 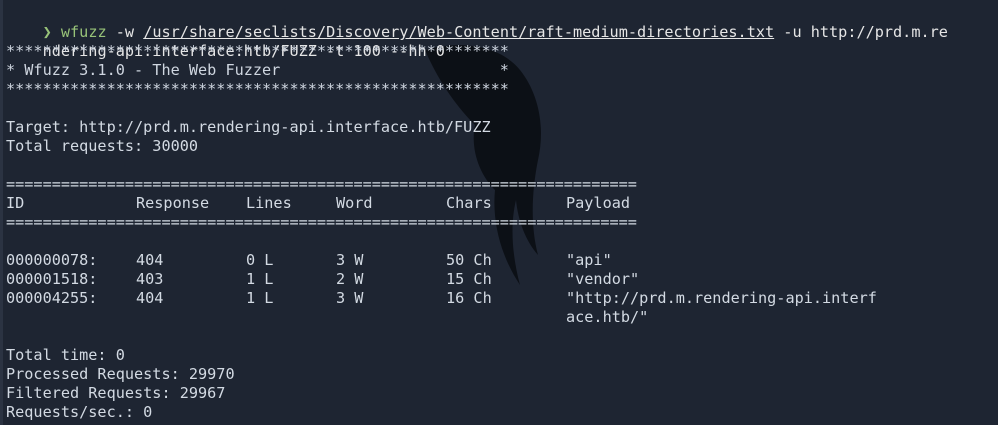 What do you see at coordinates (257, 70) in the screenshot?
I see `banner-title: * Wfuzz 3.1.0 - The Web Fuzzer *` at bounding box center [257, 70].